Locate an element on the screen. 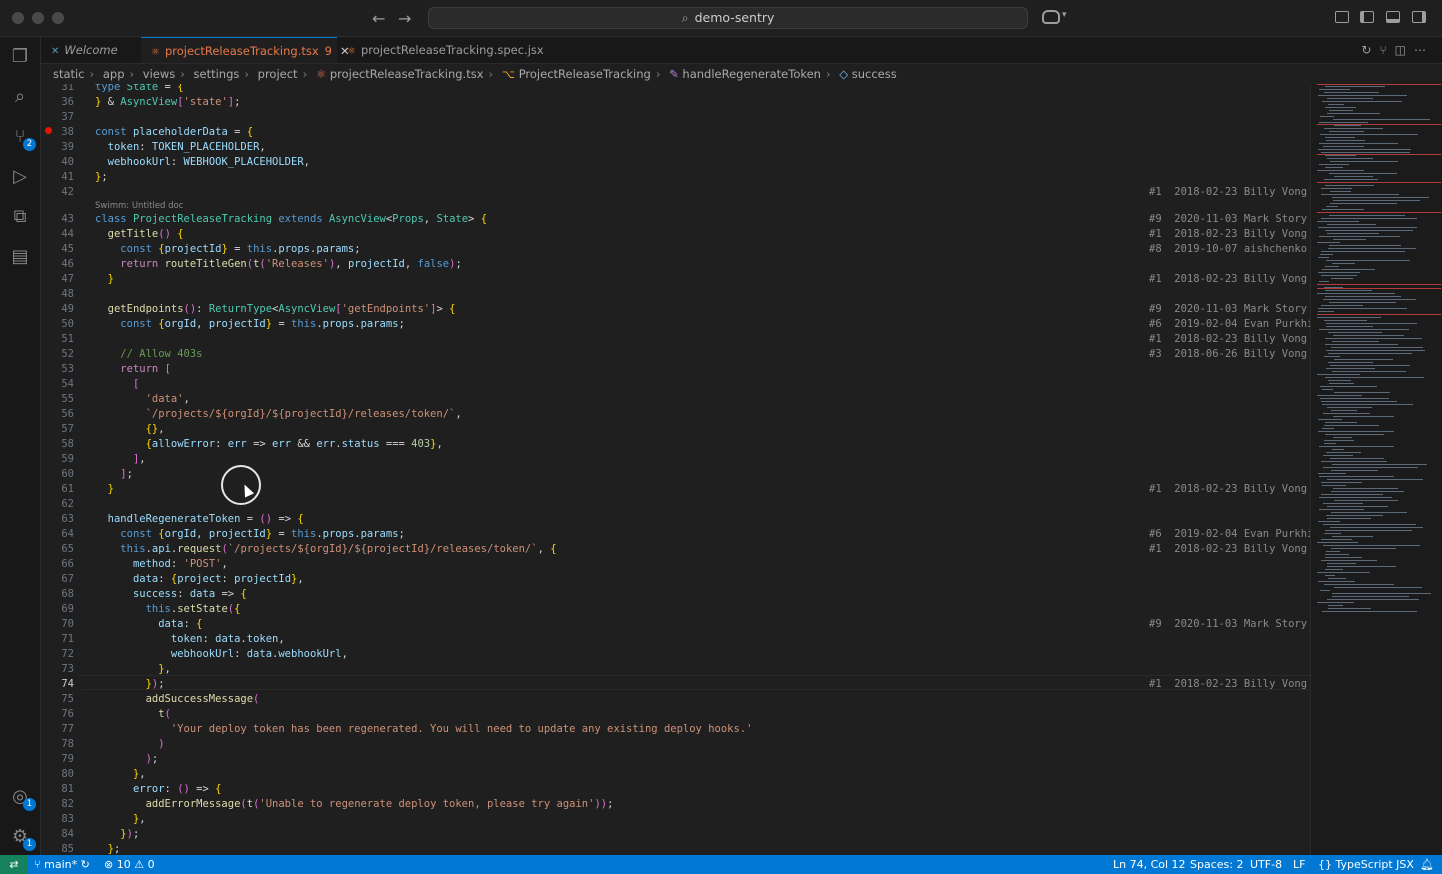 The image size is (1442, 874). code-line: const placeholderData = { is located at coordinates (174, 132).